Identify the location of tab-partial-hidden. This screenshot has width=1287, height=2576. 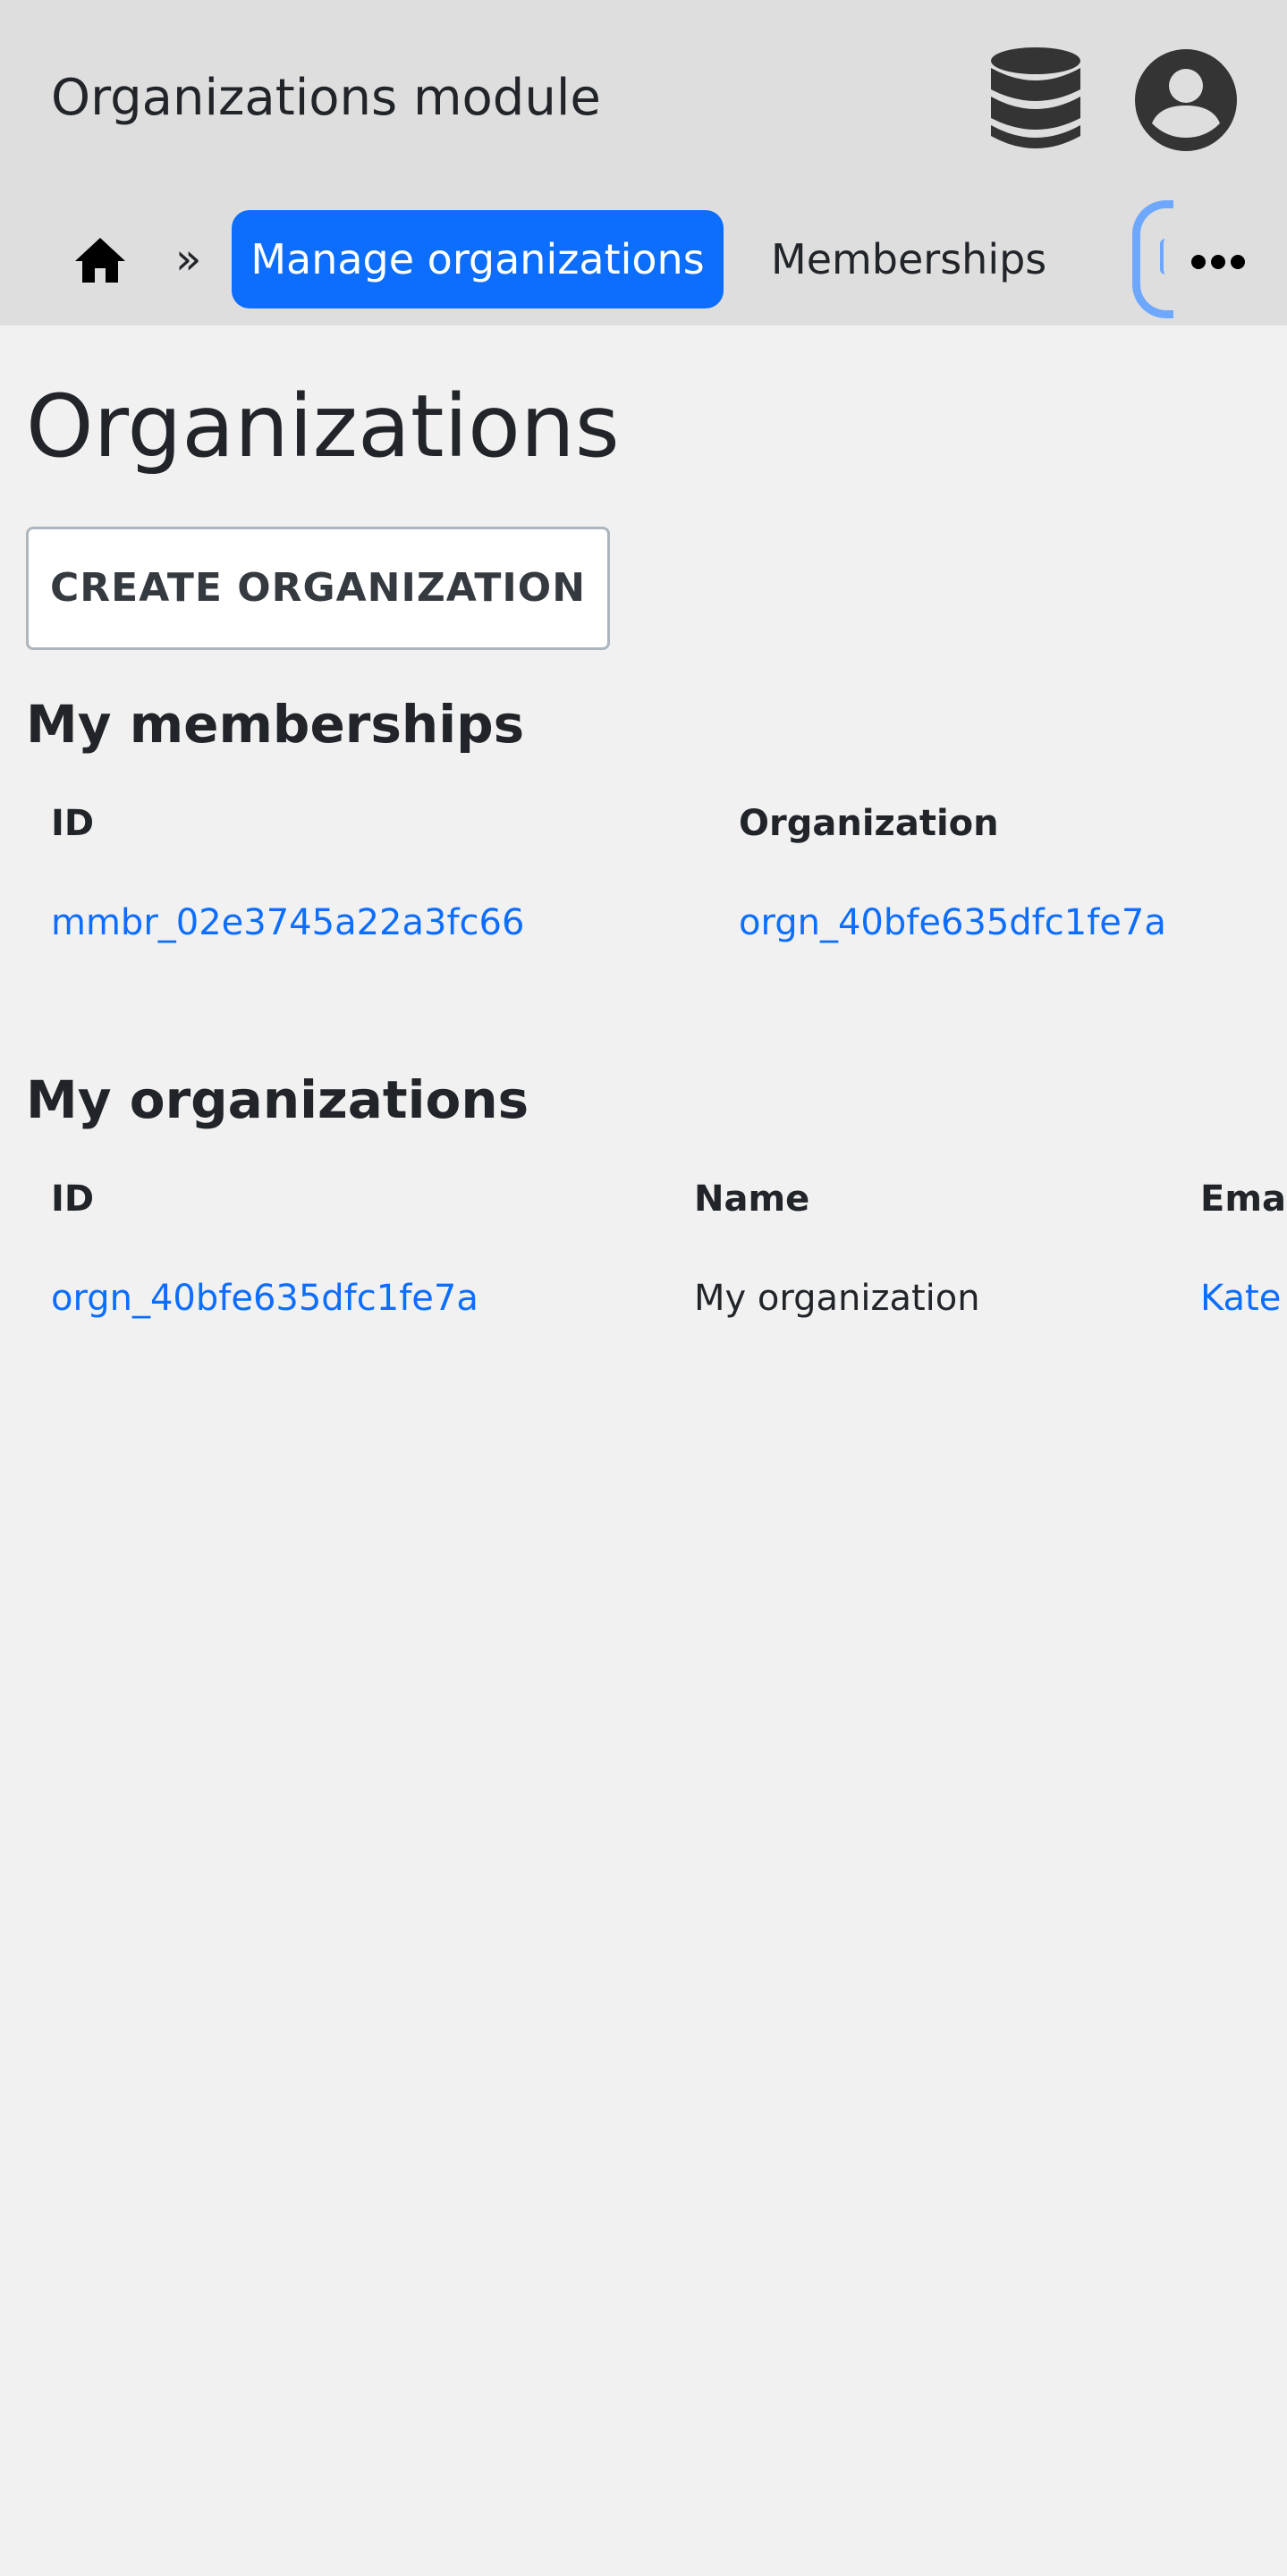
(1152, 259).